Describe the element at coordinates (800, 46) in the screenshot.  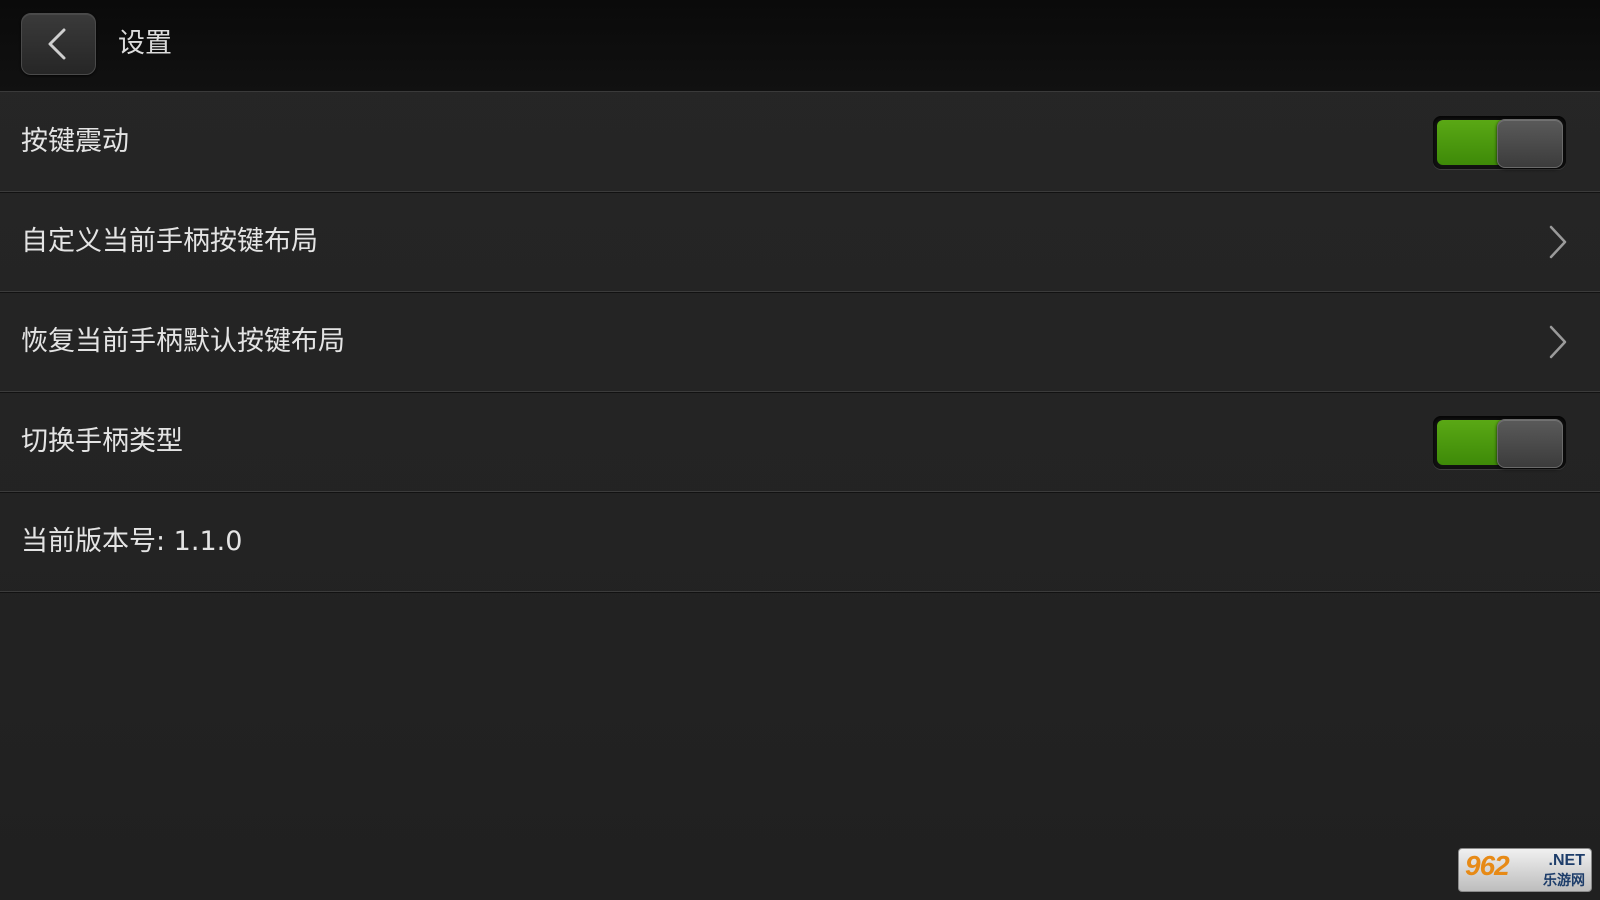
I see `title-bar: 设置` at that location.